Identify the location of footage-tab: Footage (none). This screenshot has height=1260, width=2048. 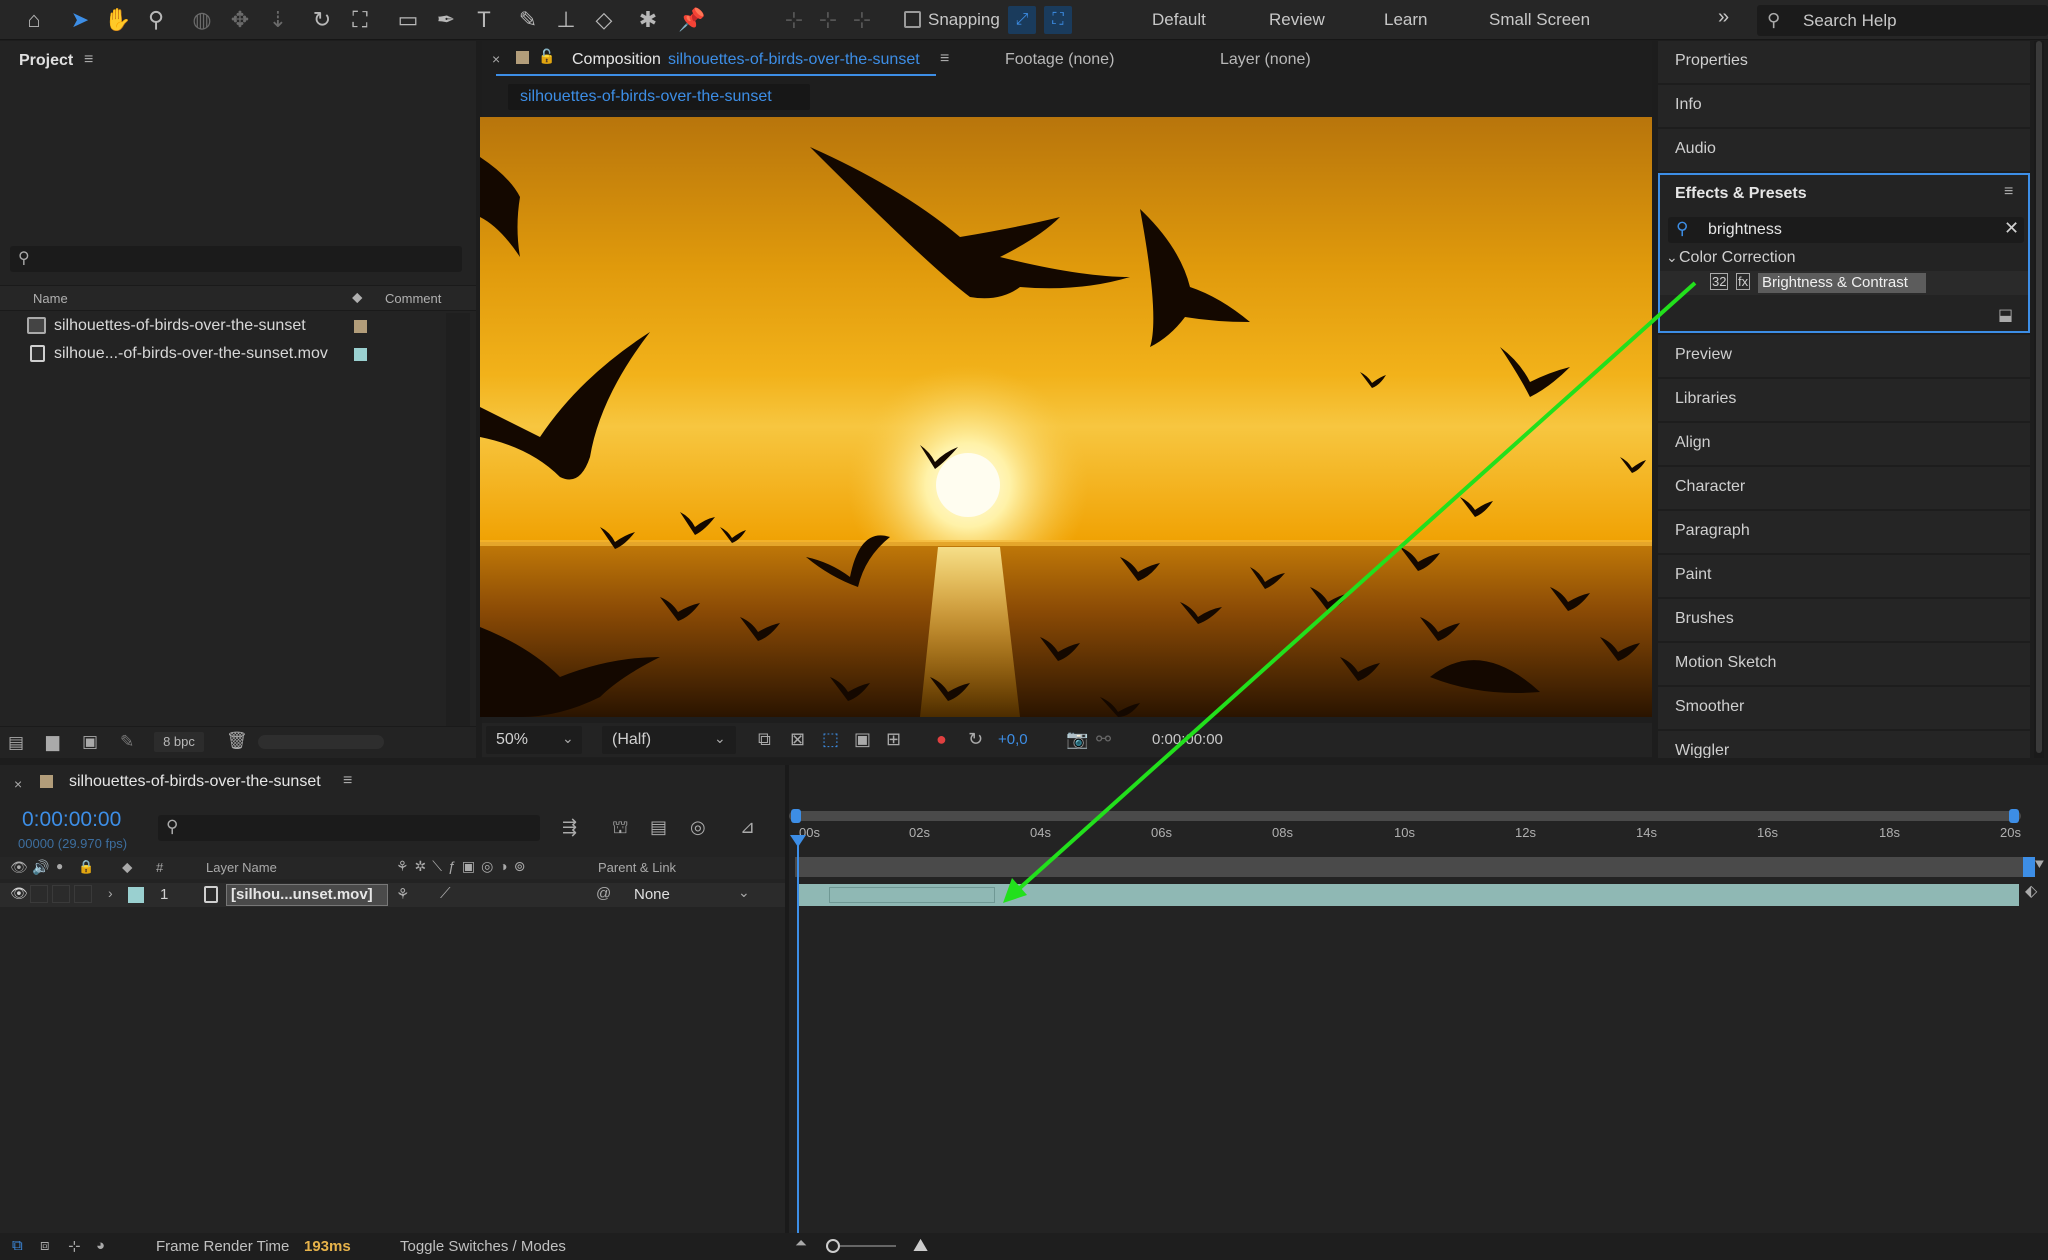
(1059, 60).